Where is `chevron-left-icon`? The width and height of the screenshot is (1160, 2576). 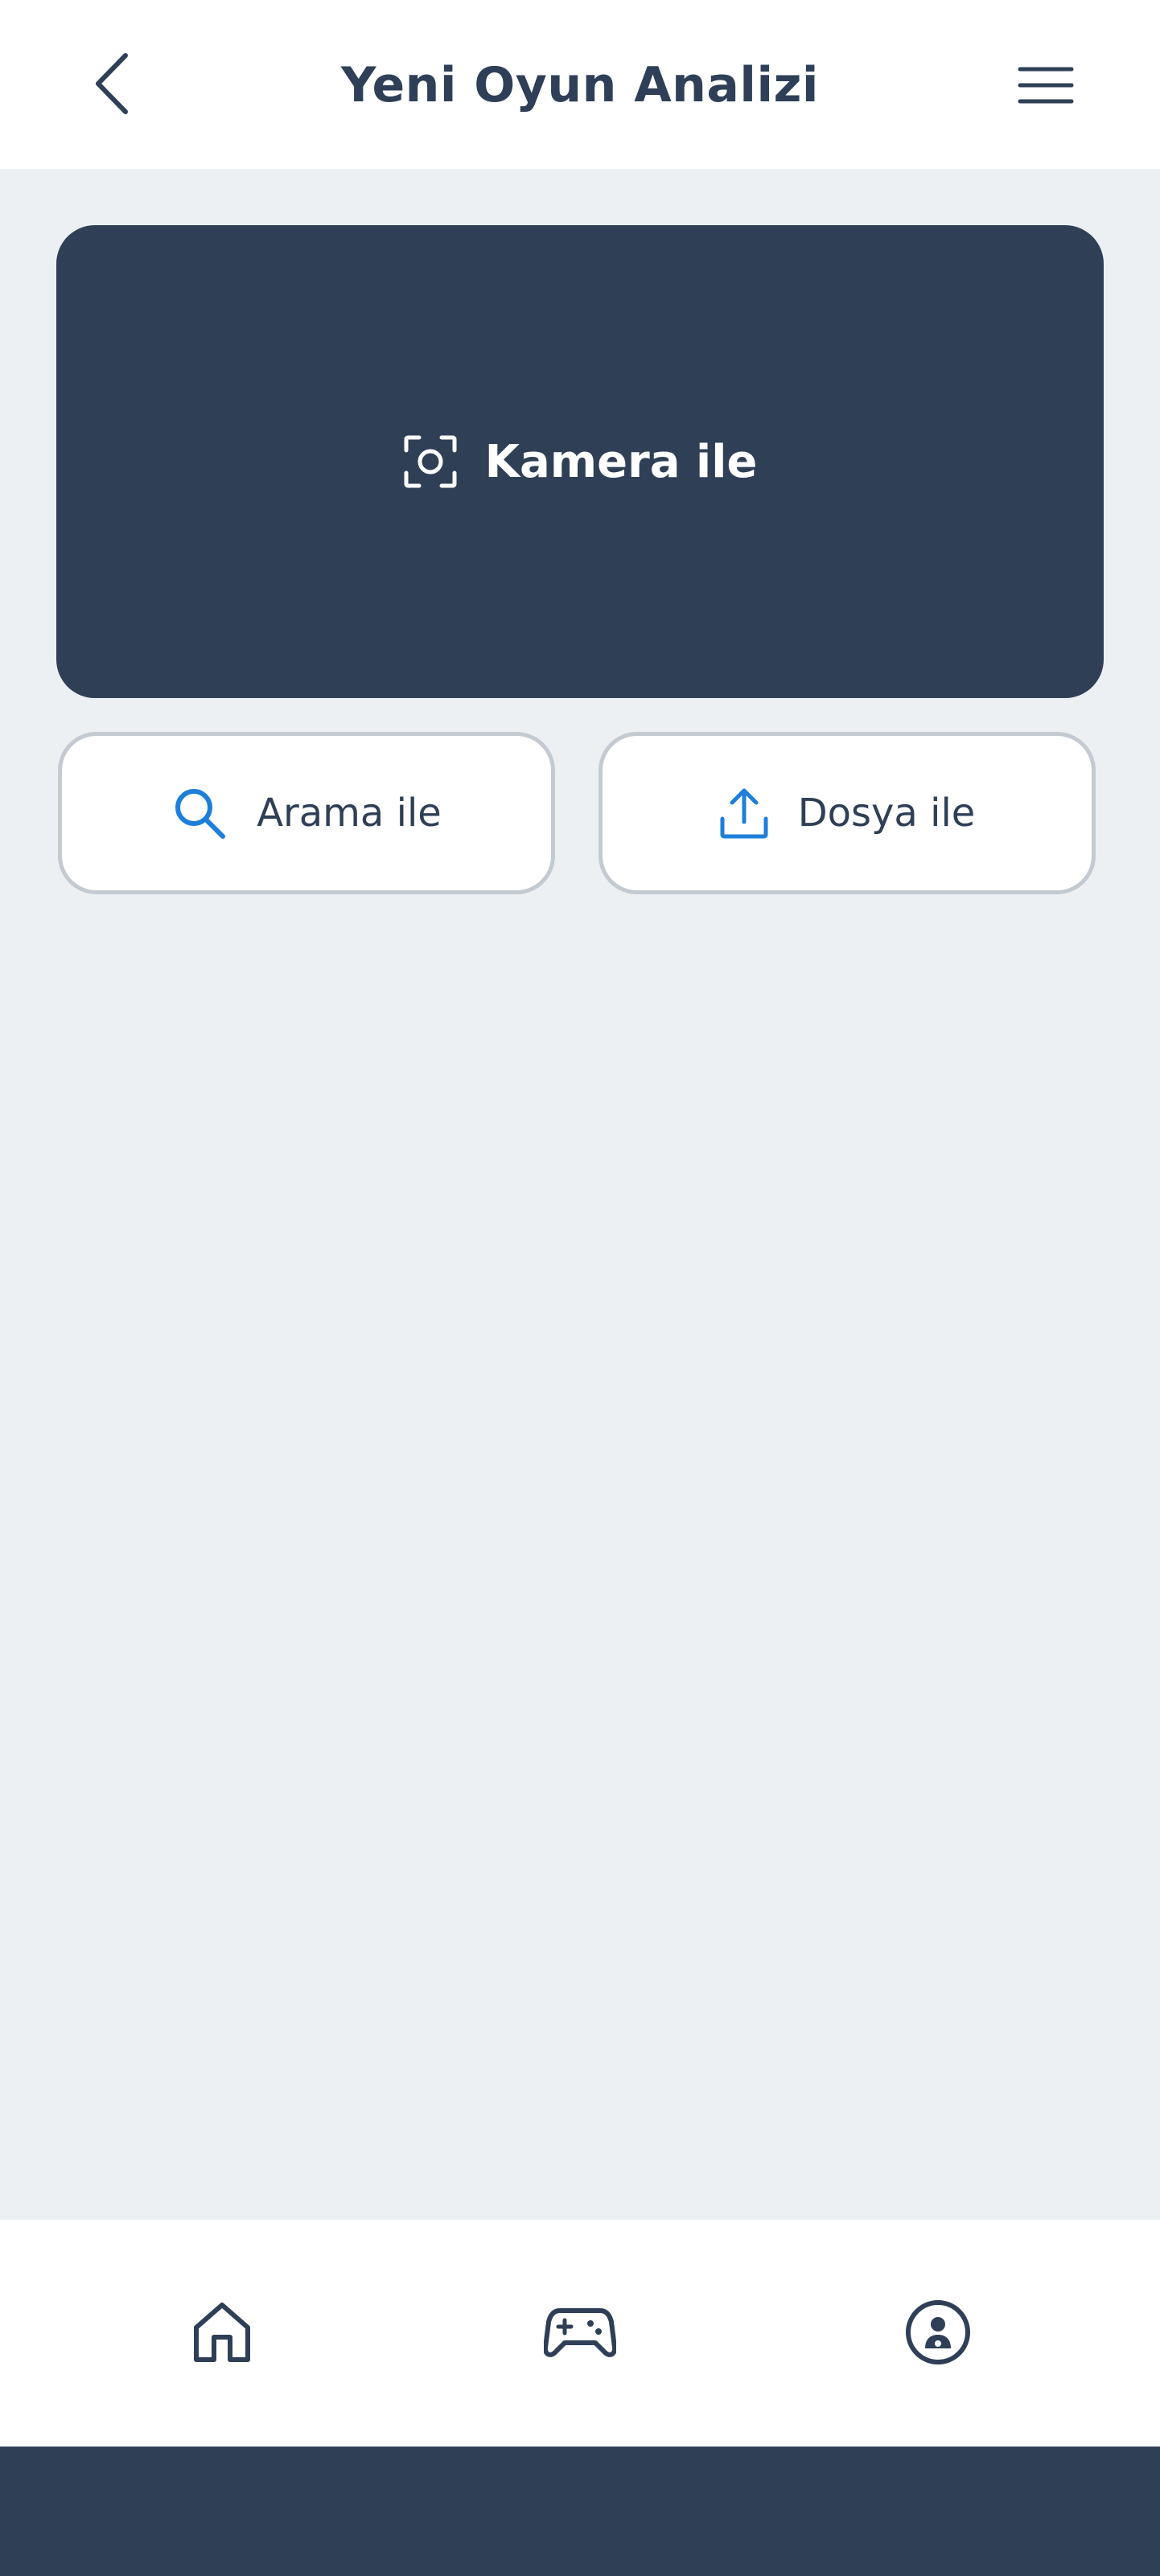 chevron-left-icon is located at coordinates (112, 83).